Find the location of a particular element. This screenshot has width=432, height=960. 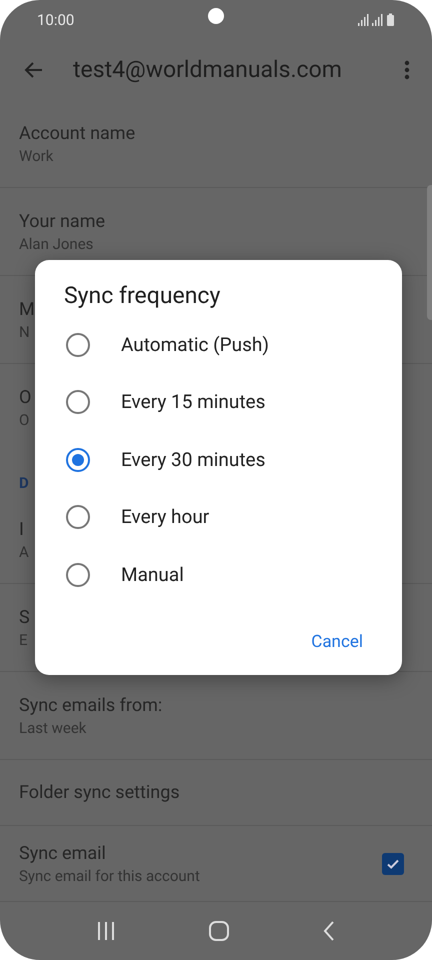

setting-title: Account name is located at coordinates (77, 134).